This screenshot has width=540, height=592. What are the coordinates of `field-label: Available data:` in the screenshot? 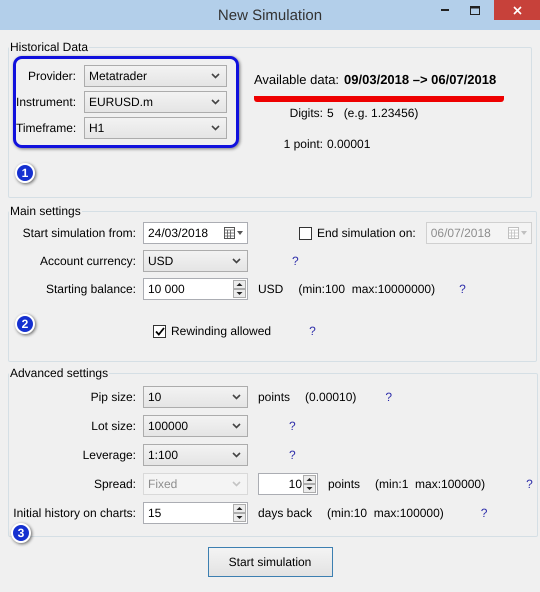 It's located at (297, 80).